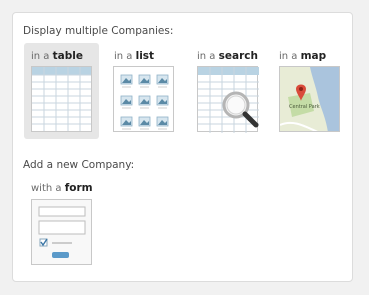 This screenshot has height=295, width=369. Describe the element at coordinates (57, 56) in the screenshot. I see `option-table-label: in a table` at that location.